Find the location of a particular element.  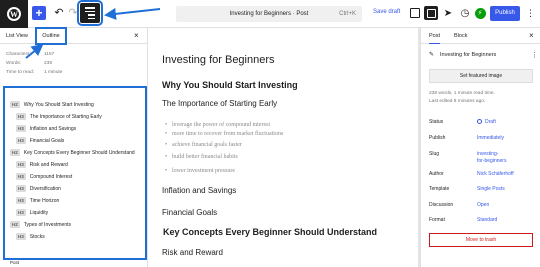

wordpress-logo-icon: W is located at coordinates (14, 14).